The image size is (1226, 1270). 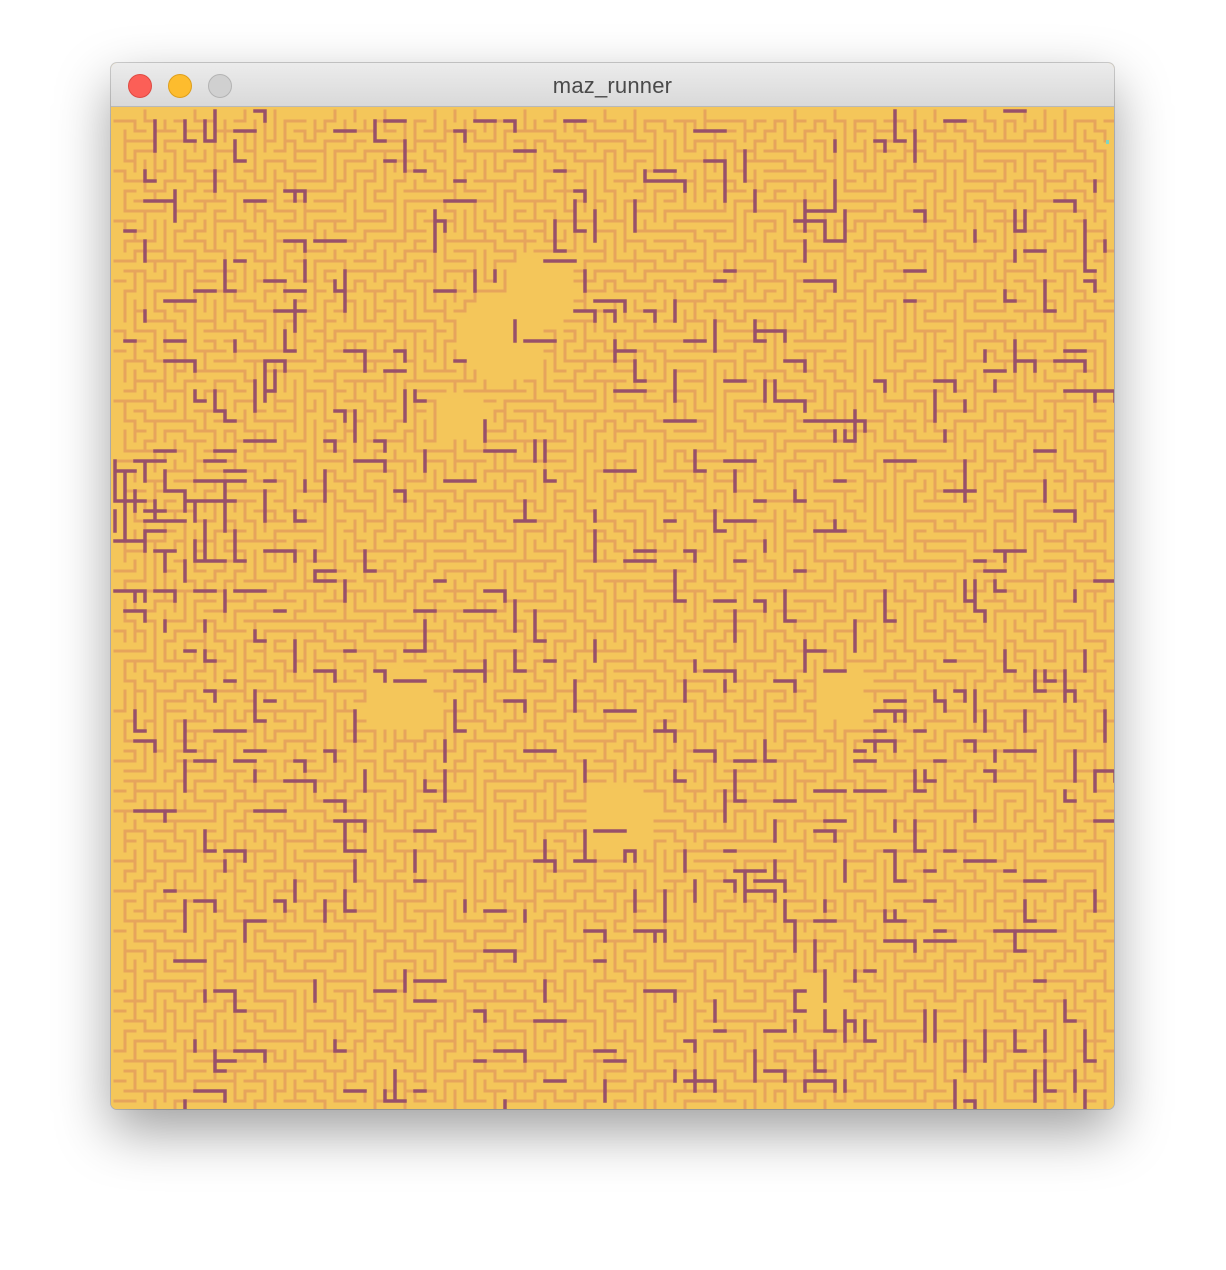 What do you see at coordinates (1107, 142) in the screenshot?
I see `maze-goal-marker` at bounding box center [1107, 142].